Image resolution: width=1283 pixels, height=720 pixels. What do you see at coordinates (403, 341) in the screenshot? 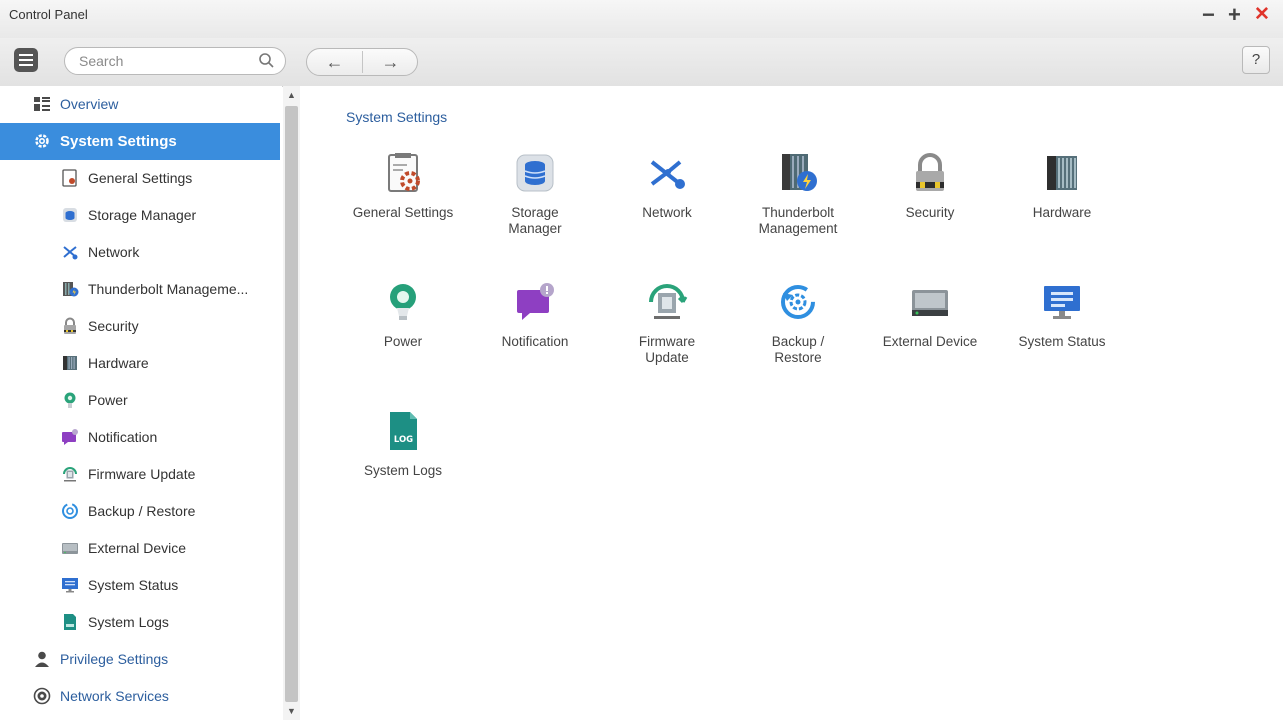
I see `tile-label: Power` at bounding box center [403, 341].